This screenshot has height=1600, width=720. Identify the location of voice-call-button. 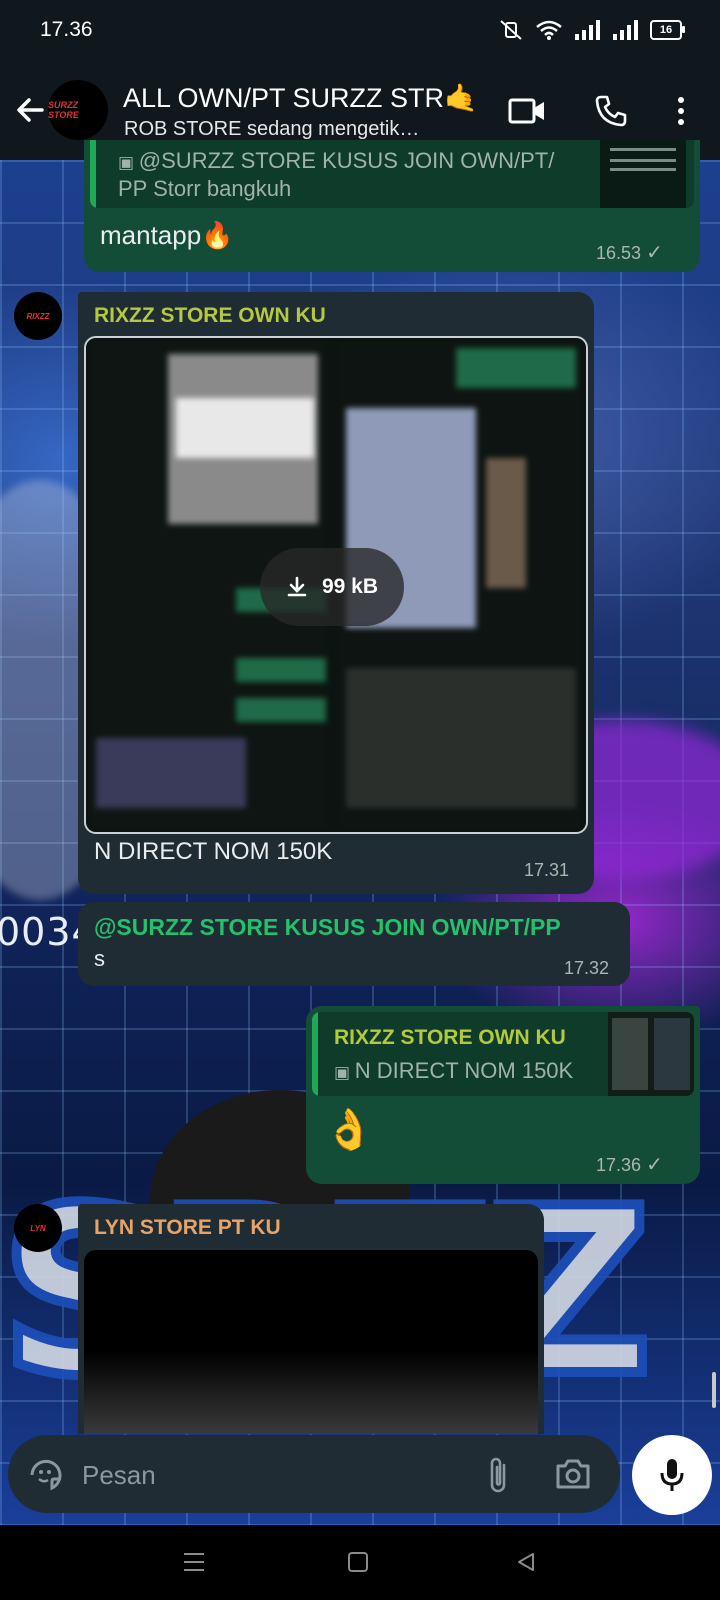
(611, 111).